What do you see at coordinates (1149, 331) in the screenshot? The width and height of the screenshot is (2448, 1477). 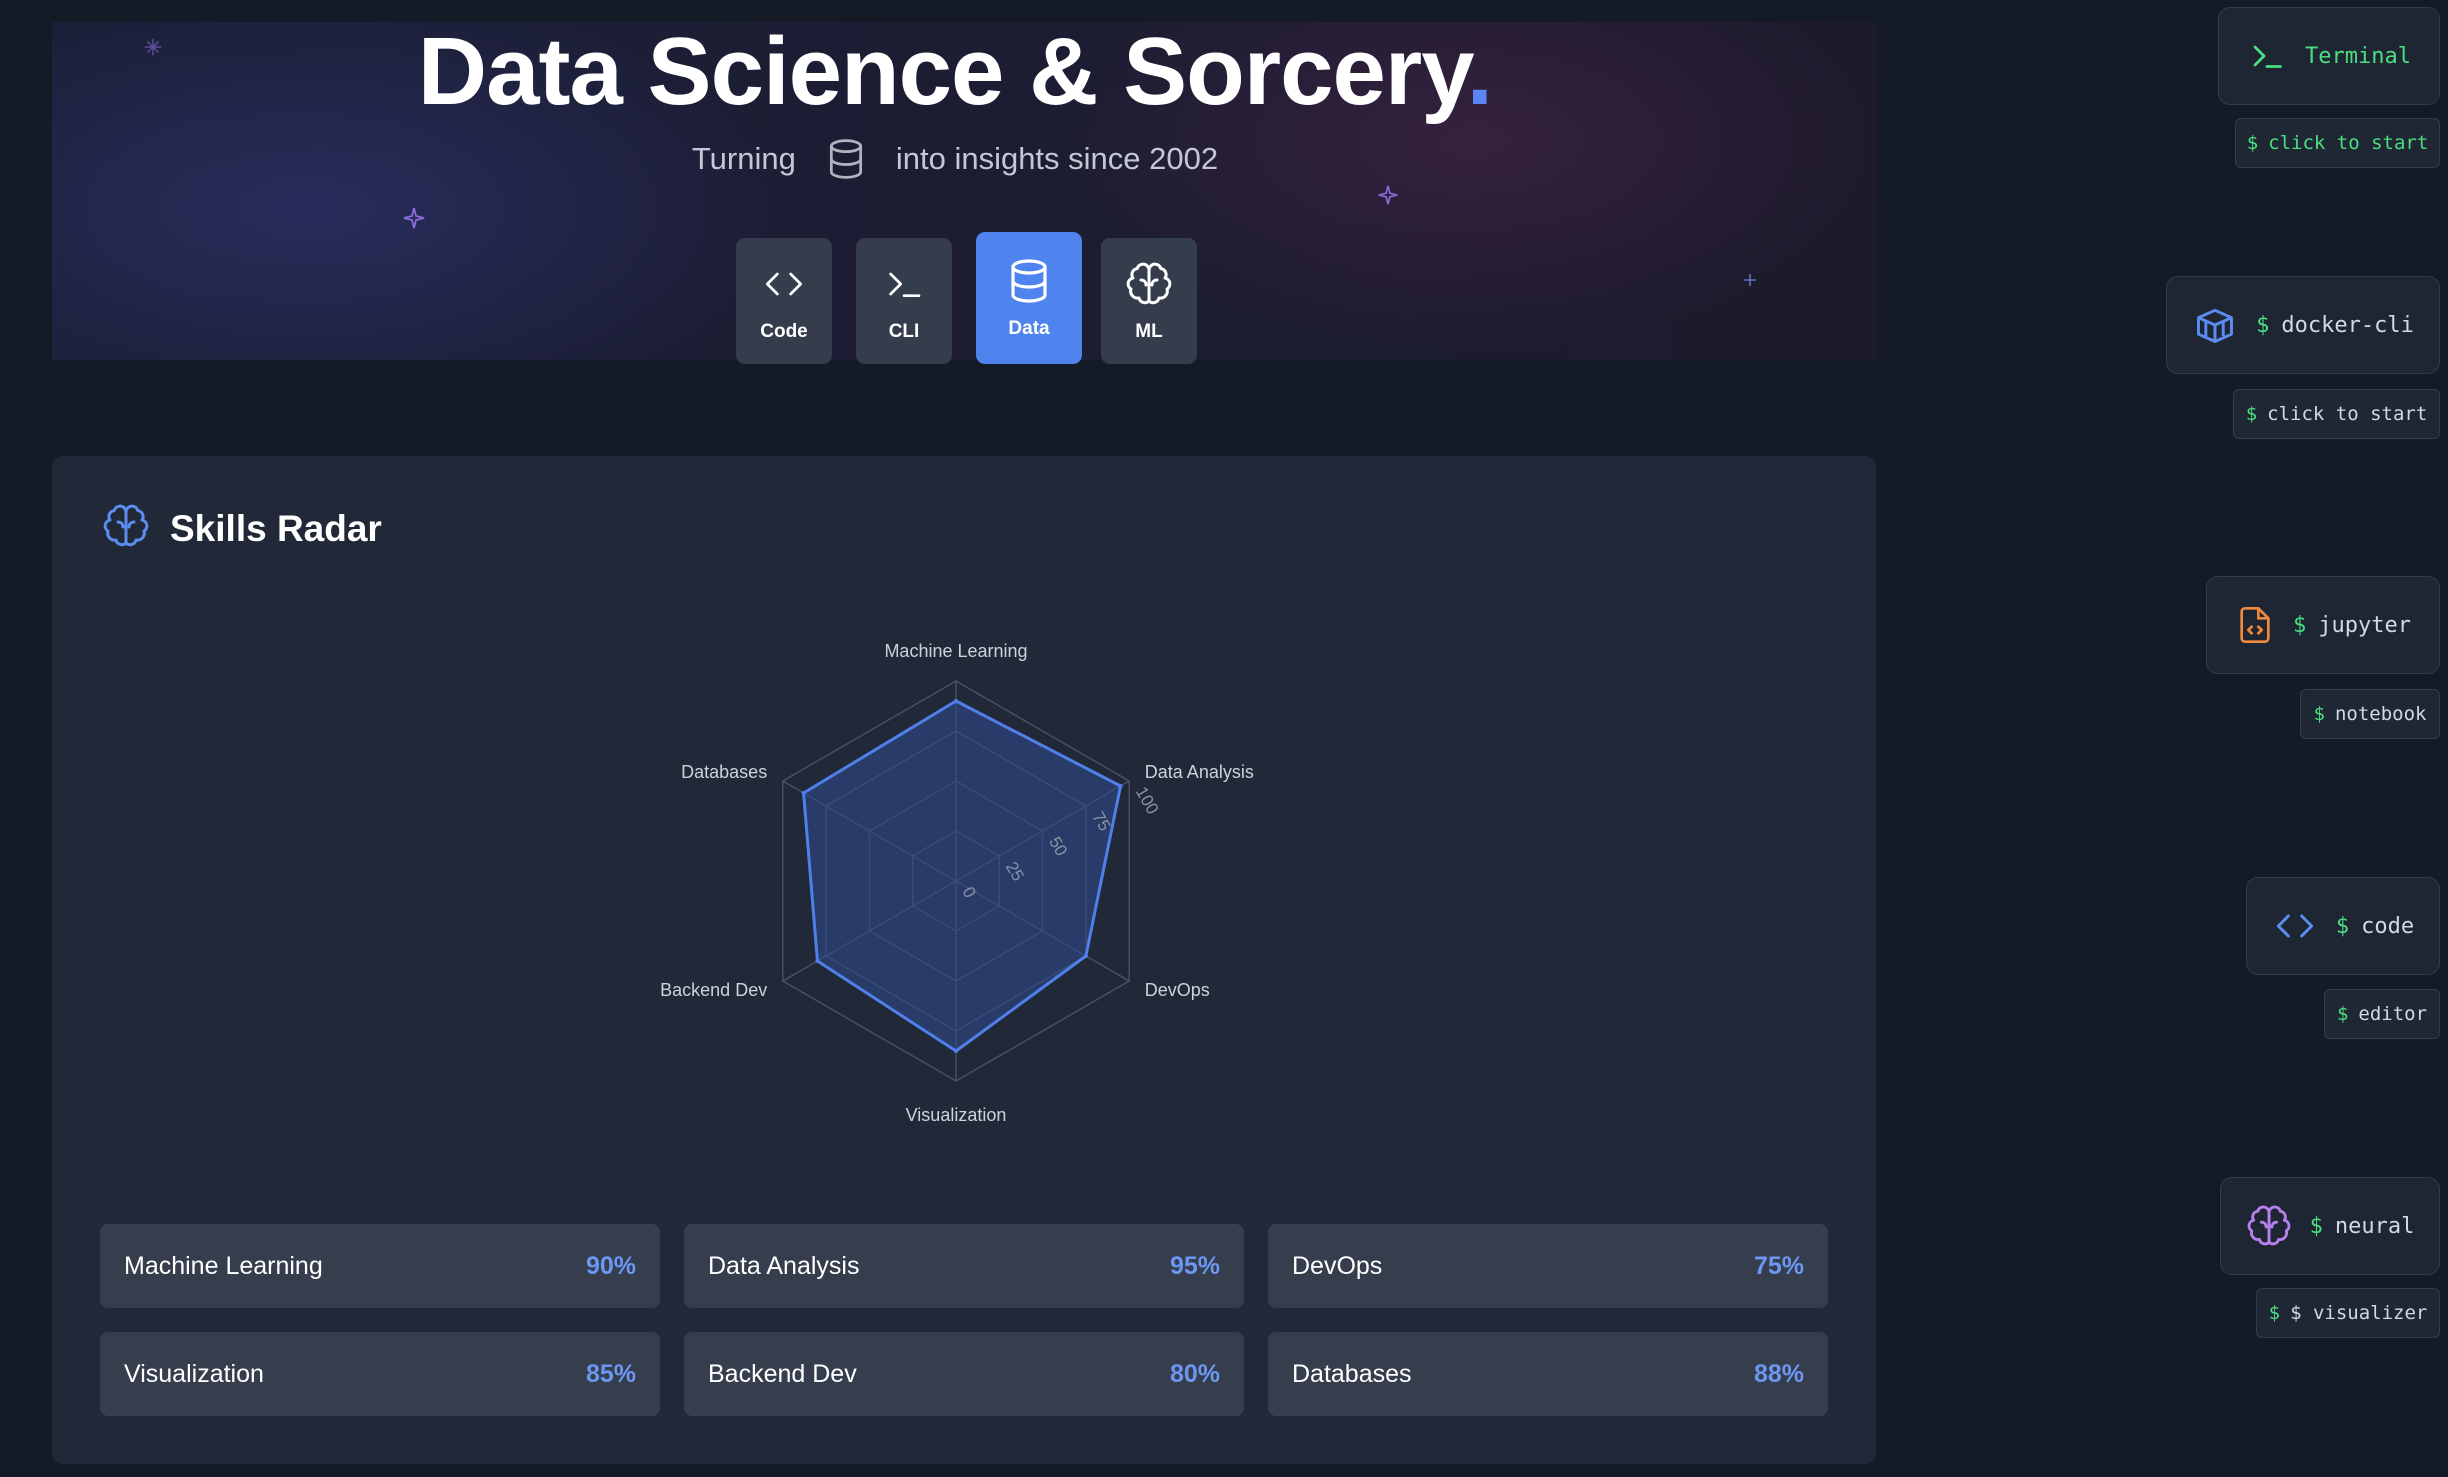 I see `tab-label: ML` at bounding box center [1149, 331].